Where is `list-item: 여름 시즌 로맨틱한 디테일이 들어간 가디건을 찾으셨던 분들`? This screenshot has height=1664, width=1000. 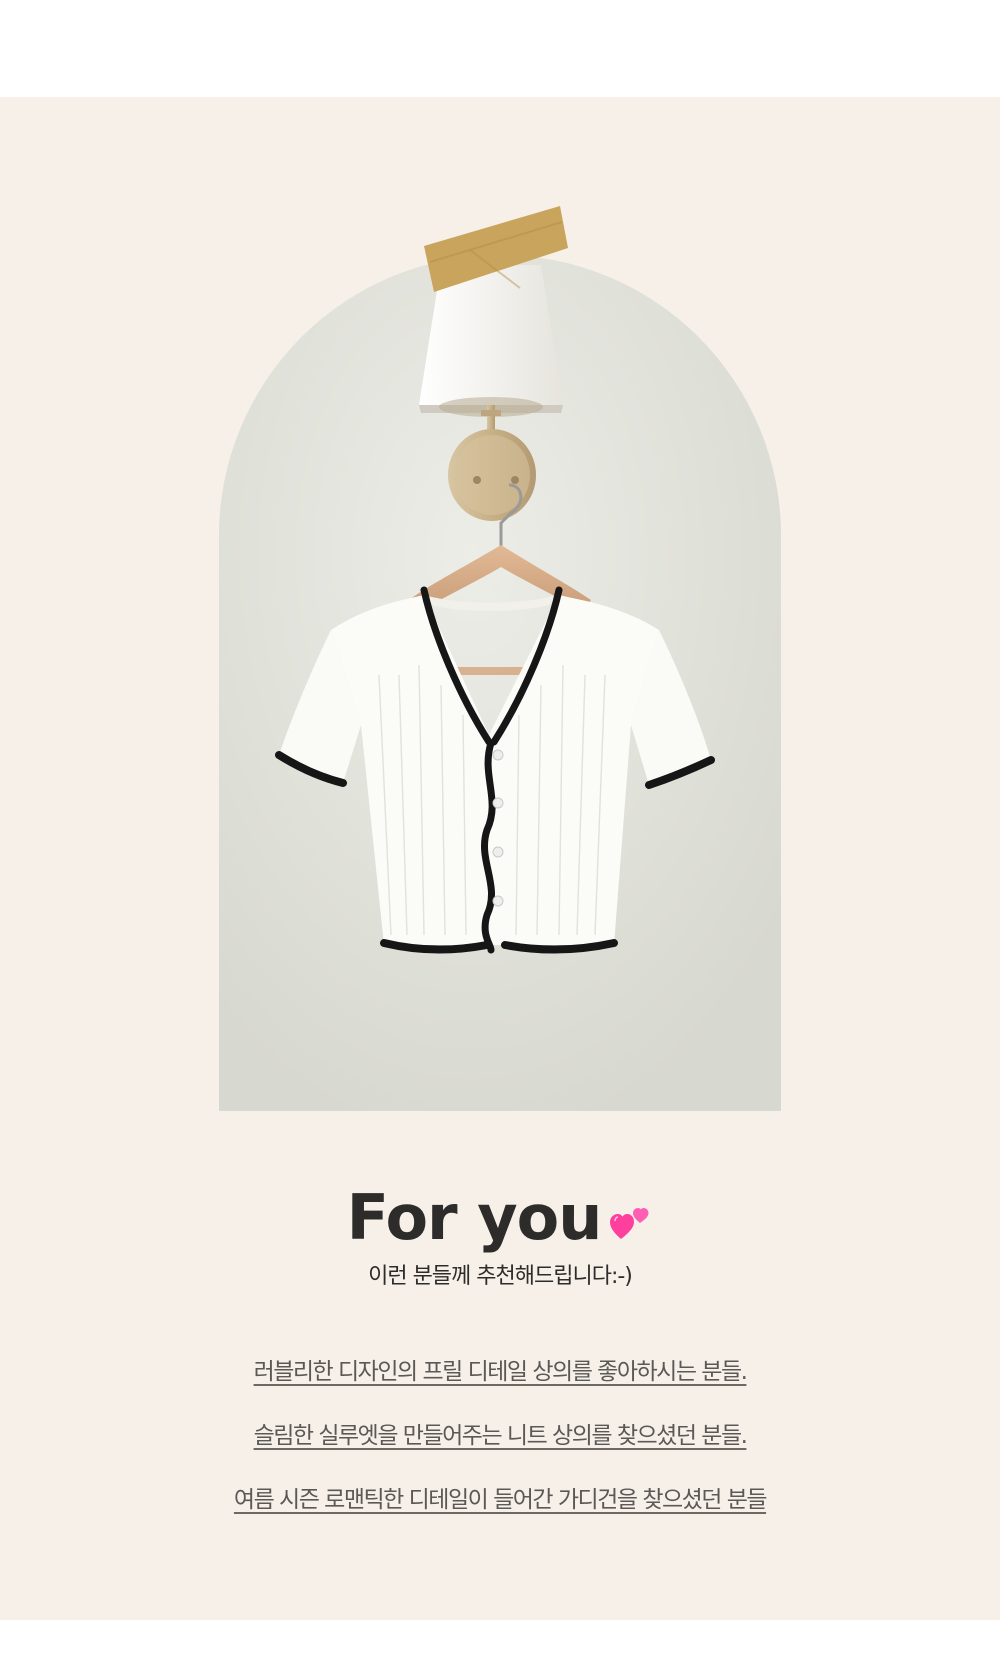 list-item: 여름 시즌 로맨틱한 디테일이 들어간 가디건을 찾으셨던 분들 is located at coordinates (500, 1512).